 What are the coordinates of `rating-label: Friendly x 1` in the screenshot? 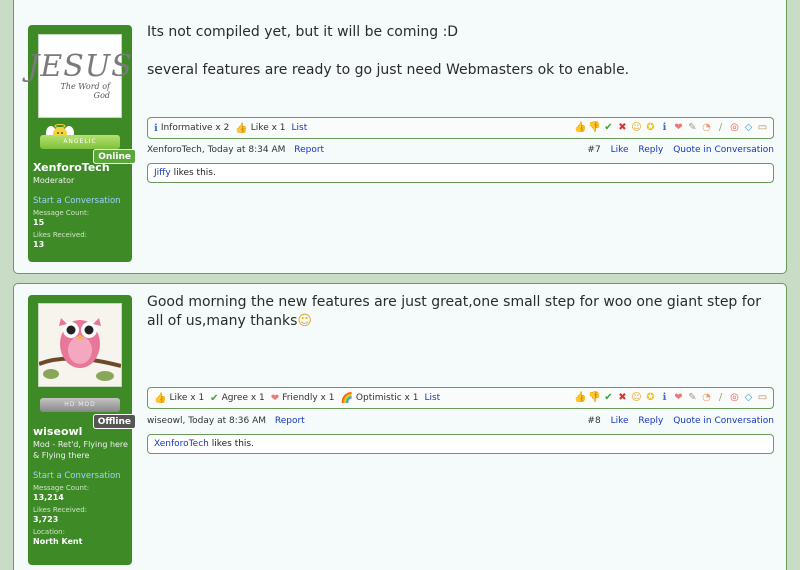 It's located at (308, 398).